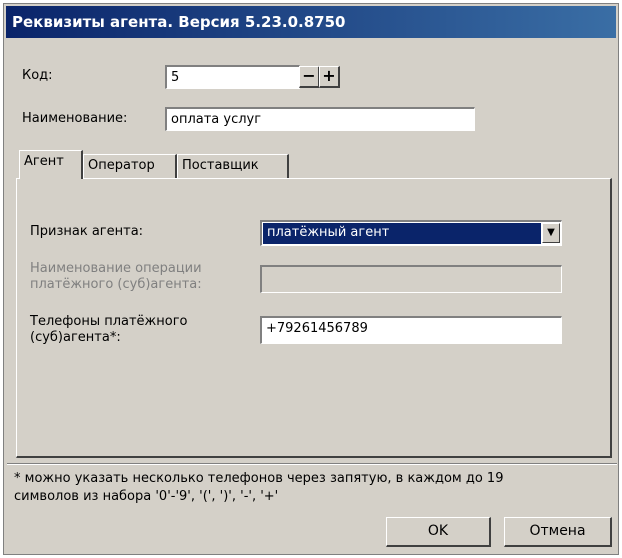  What do you see at coordinates (75, 118) in the screenshot?
I see `name-label: Наименование:` at bounding box center [75, 118].